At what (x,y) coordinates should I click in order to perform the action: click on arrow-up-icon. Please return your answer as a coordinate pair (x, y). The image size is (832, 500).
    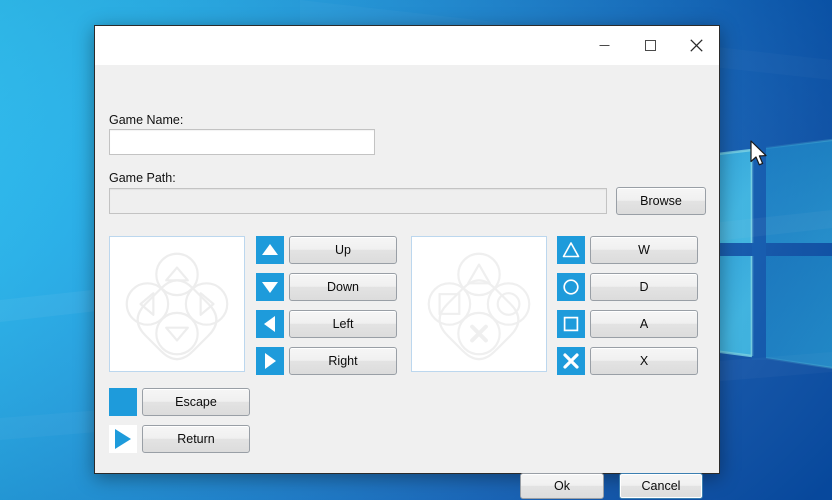
    Looking at the image, I should click on (270, 249).